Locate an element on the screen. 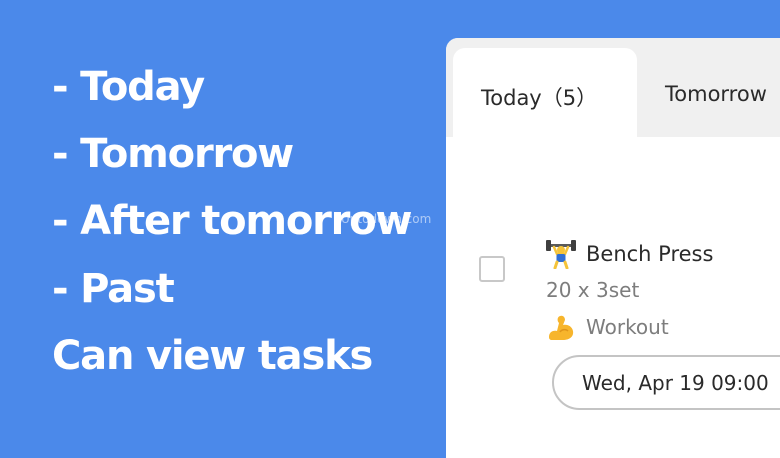  weightlifter-emoji-icon is located at coordinates (561, 254).